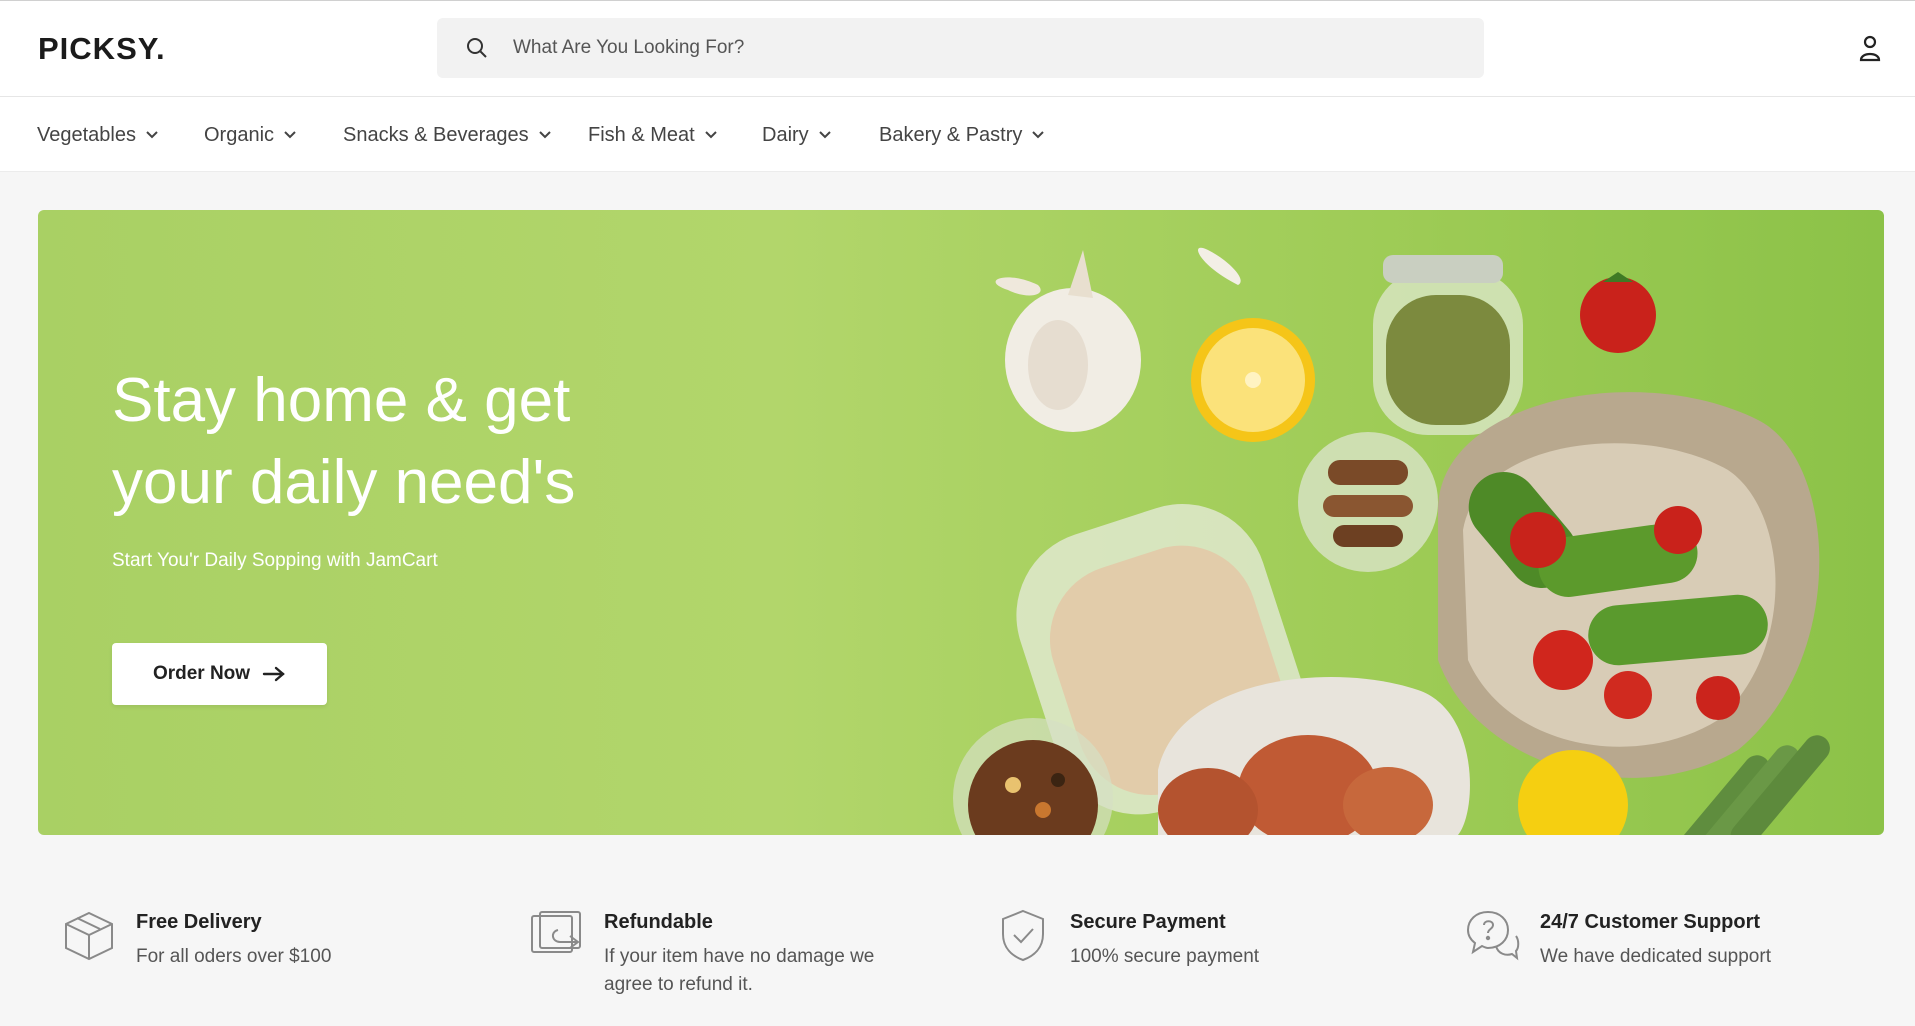  I want to click on feature-desc: 100% secure payment, so click(1165, 956).